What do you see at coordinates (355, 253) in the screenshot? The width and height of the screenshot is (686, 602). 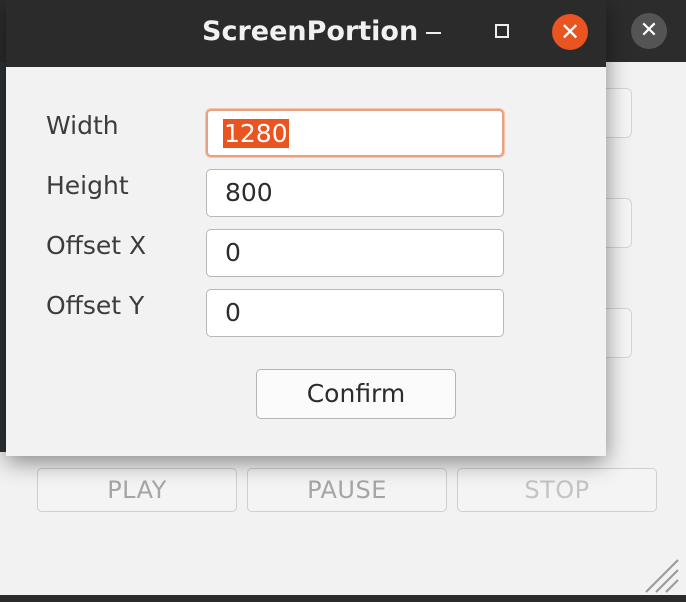 I see `offset-x-field: 0` at bounding box center [355, 253].